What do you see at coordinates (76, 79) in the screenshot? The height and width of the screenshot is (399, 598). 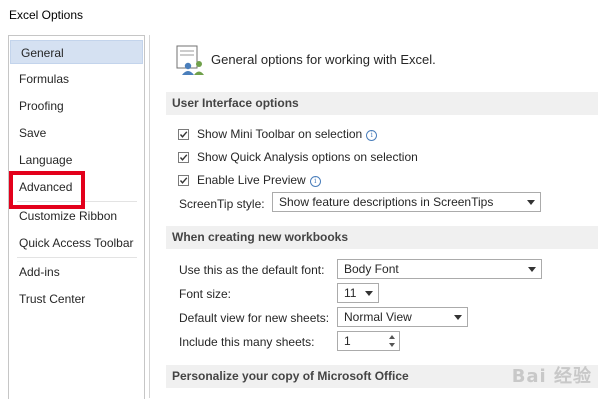 I see `sidebar-item-formulas: Formulas` at bounding box center [76, 79].